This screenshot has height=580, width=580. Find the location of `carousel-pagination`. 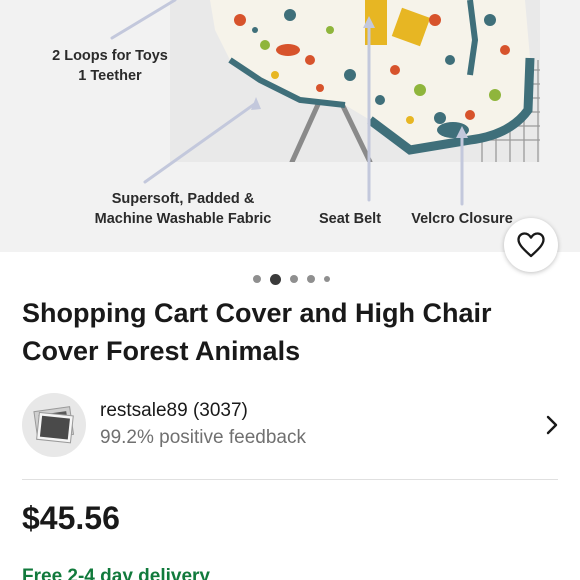

carousel-pagination is located at coordinates (290, 279).